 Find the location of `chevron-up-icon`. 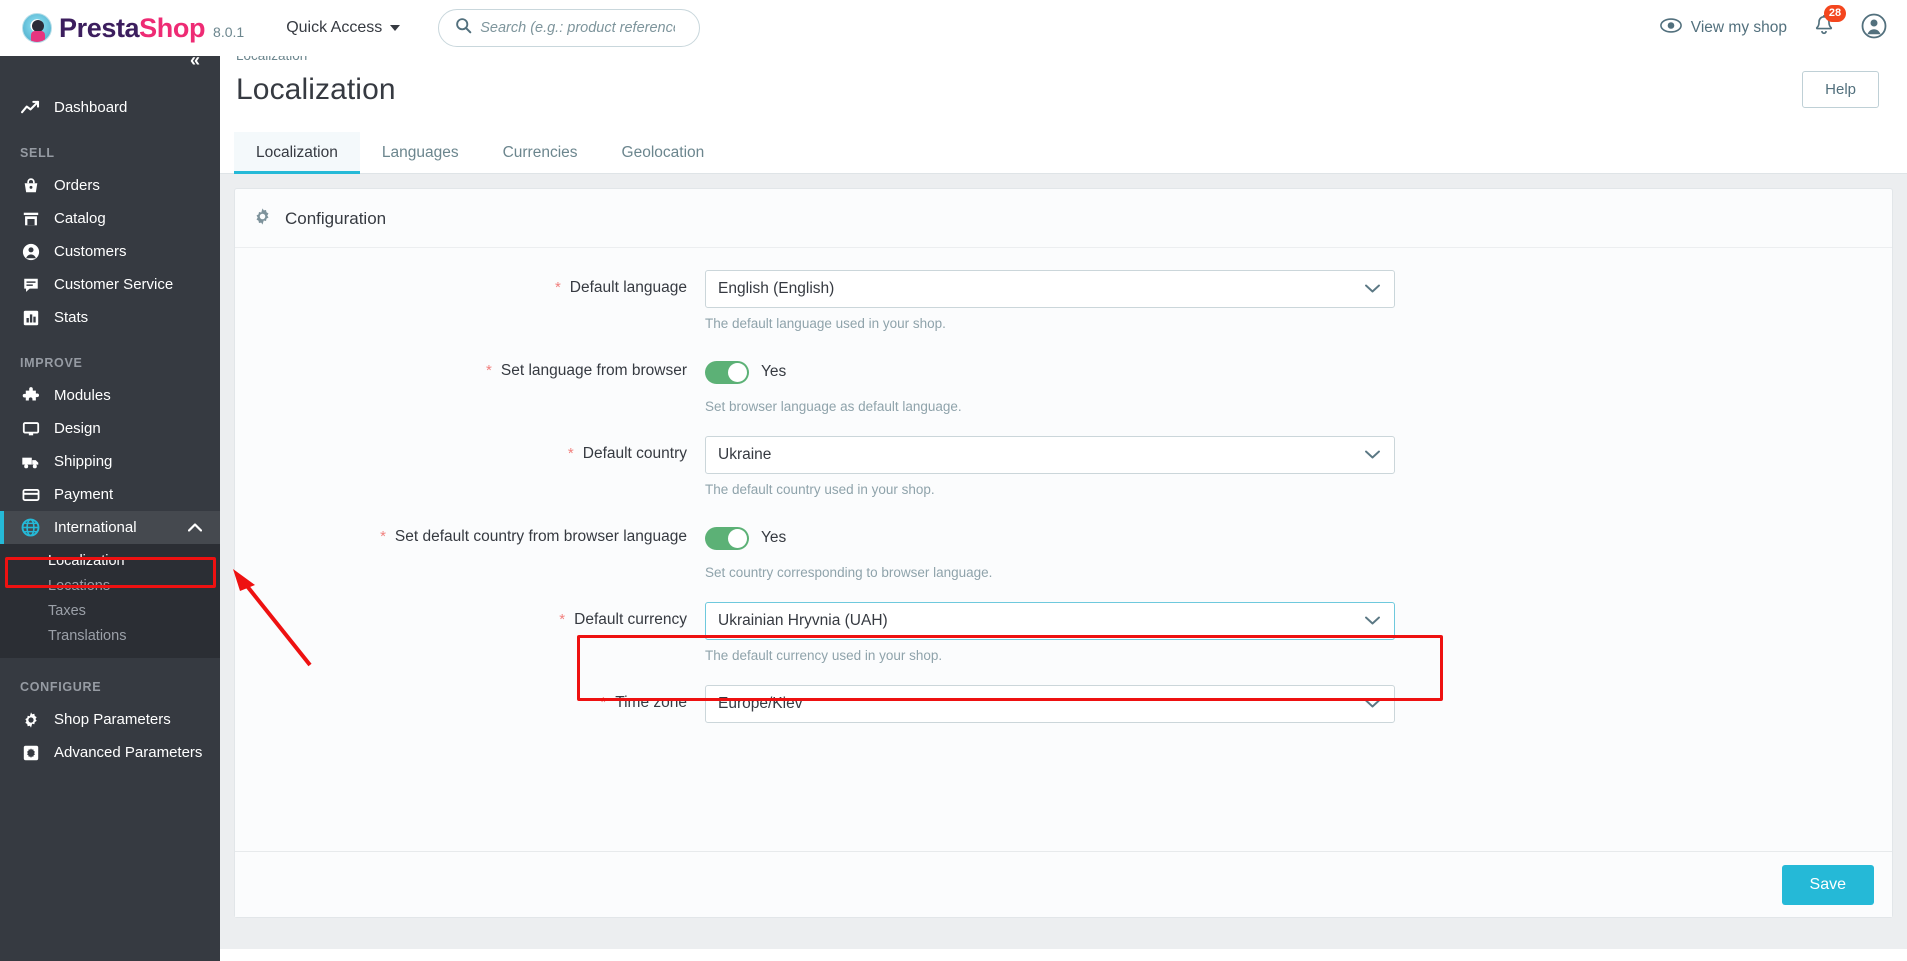

chevron-up-icon is located at coordinates (195, 527).